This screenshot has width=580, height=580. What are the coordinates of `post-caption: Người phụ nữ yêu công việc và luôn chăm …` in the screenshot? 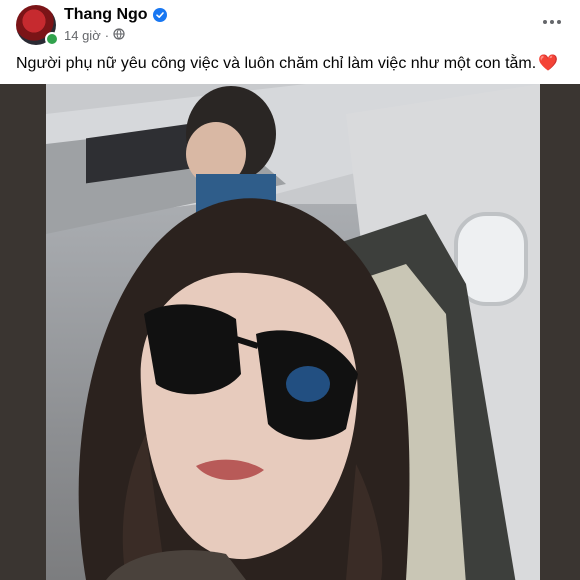 It's located at (287, 63).